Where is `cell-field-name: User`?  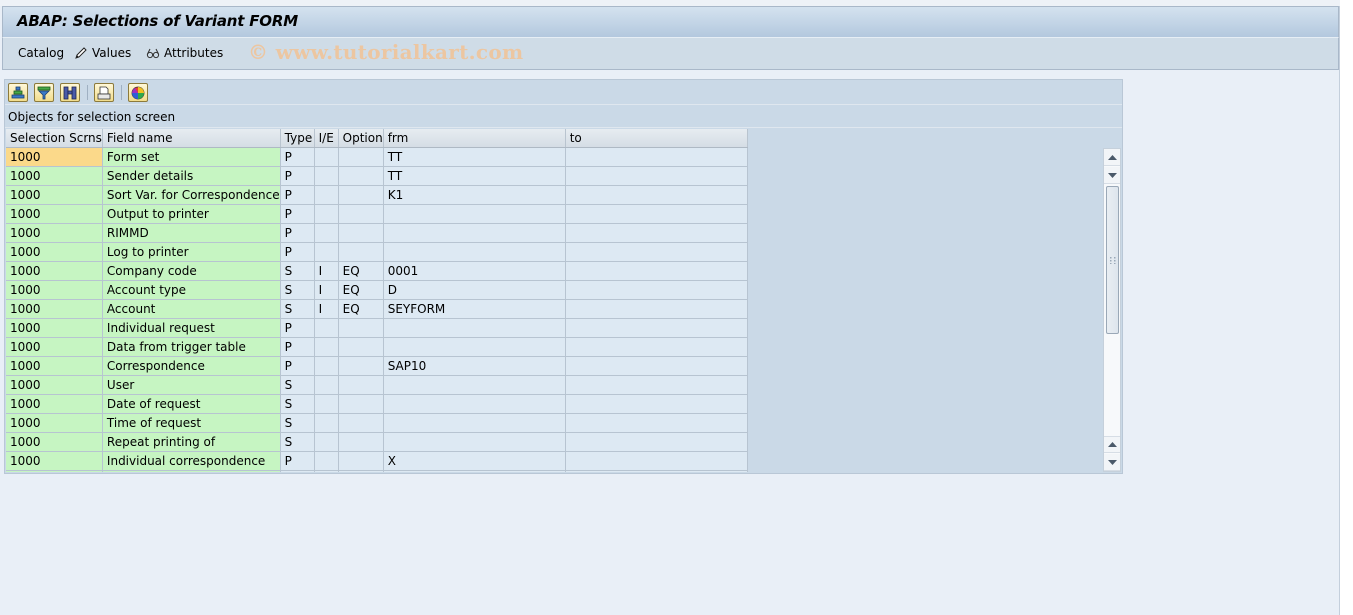
cell-field-name: User is located at coordinates (191, 385).